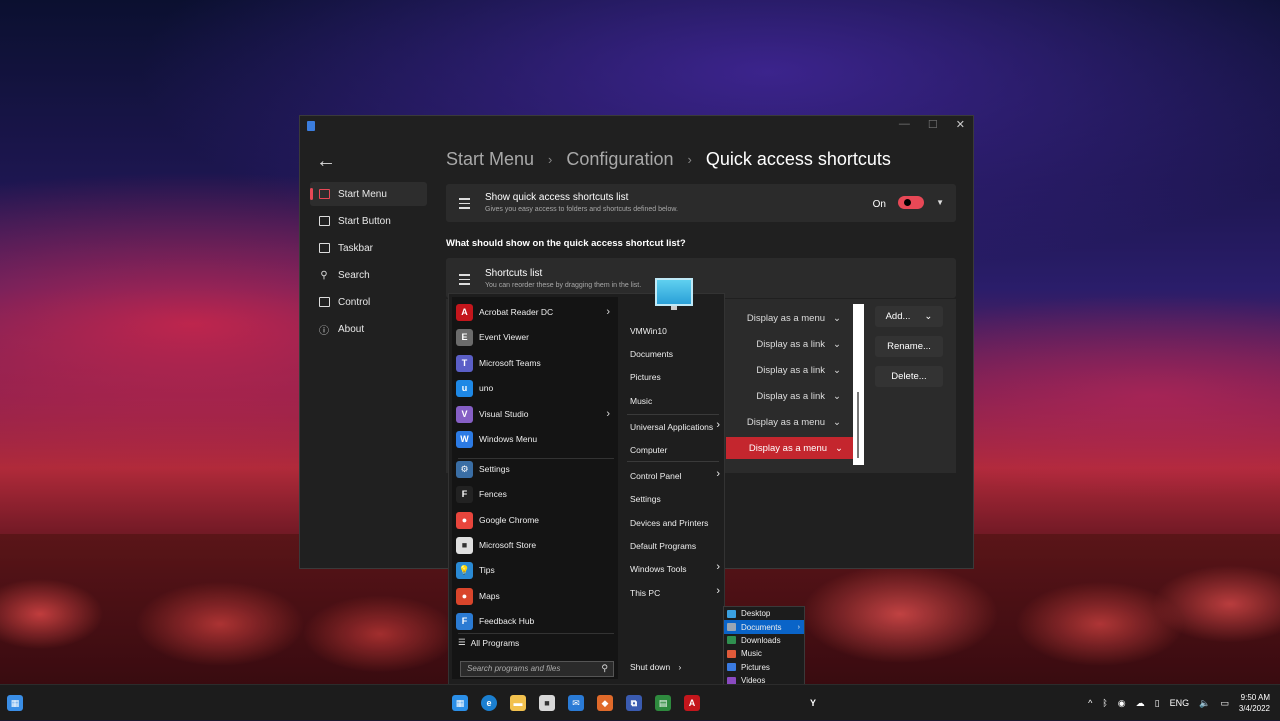 The width and height of the screenshot is (1280, 721). Describe the element at coordinates (789, 448) in the screenshot. I see `display-mode-select-selected: Display as a menu ⌄` at that location.